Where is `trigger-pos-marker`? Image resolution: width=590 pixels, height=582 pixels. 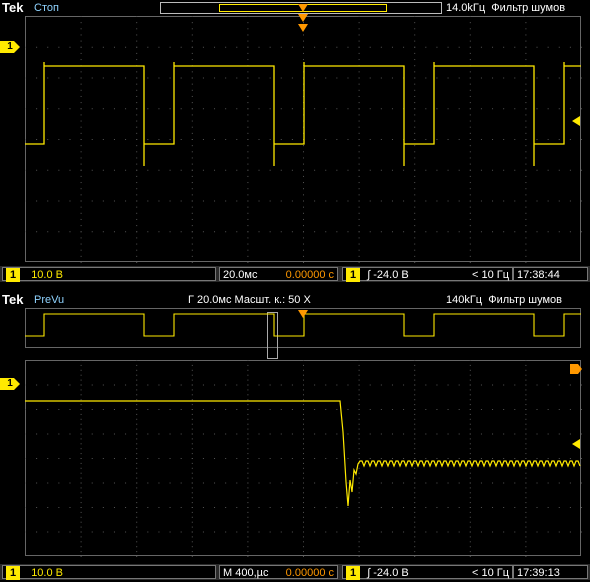
trigger-pos-marker is located at coordinates (576, 369).